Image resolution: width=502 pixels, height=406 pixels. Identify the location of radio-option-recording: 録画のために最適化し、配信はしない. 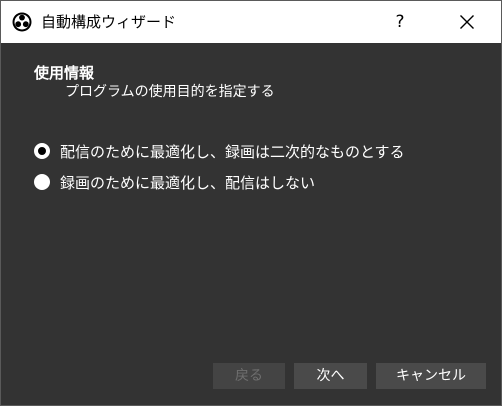
(174, 182).